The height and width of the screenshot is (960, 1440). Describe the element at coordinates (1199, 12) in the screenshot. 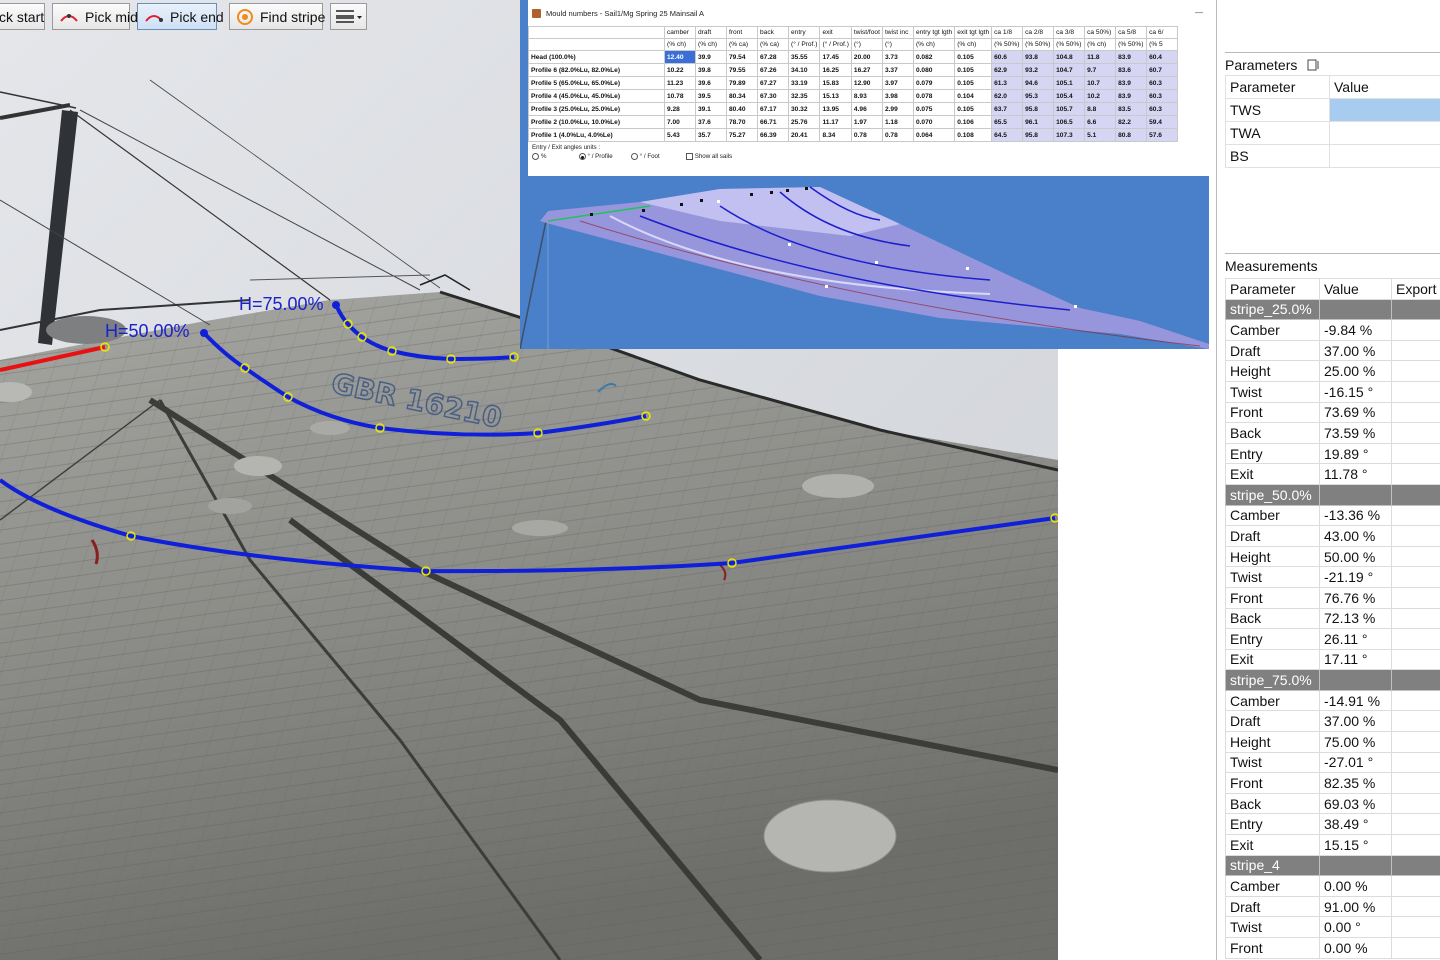

I see `minimize-button: —` at that location.